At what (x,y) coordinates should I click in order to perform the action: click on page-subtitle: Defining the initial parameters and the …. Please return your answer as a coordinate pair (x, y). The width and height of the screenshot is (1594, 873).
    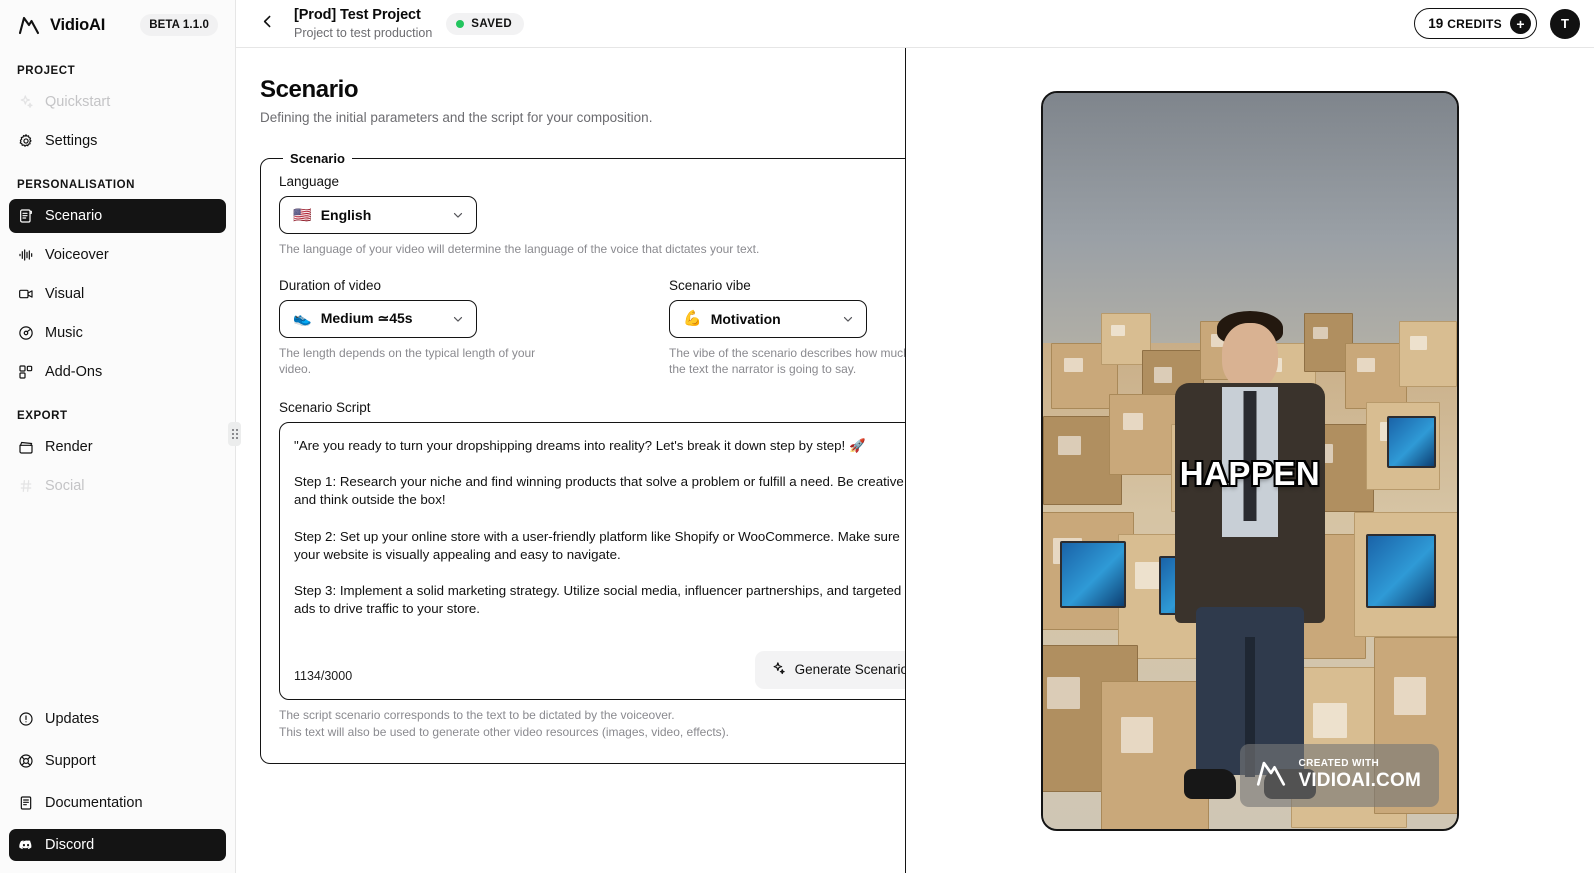
    Looking at the image, I should click on (456, 117).